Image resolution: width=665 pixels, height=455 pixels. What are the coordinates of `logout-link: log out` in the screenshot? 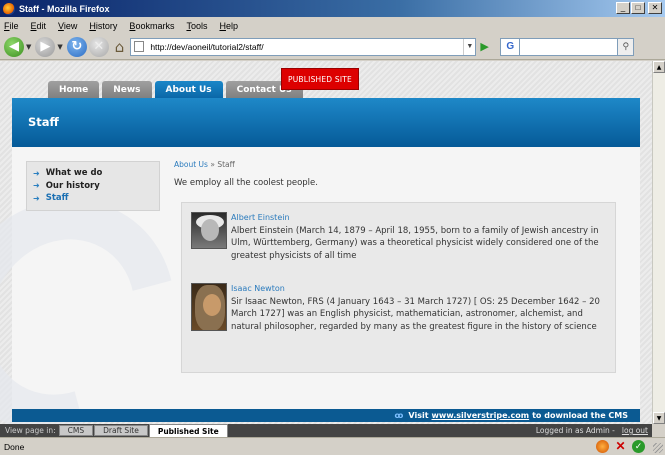 It's located at (637, 430).